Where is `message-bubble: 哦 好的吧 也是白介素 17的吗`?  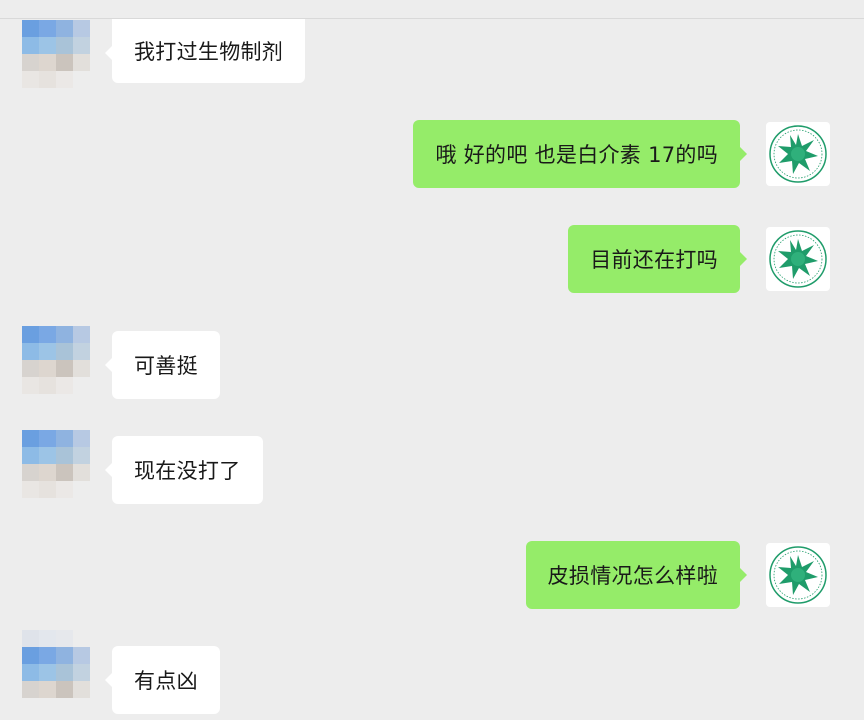
message-bubble: 哦 好的吧 也是白介素 17的吗 is located at coordinates (580, 154).